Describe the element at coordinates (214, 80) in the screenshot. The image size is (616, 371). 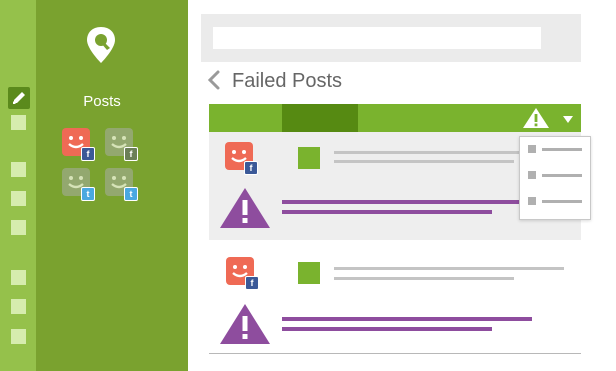
I see `chevron-left-icon` at that location.